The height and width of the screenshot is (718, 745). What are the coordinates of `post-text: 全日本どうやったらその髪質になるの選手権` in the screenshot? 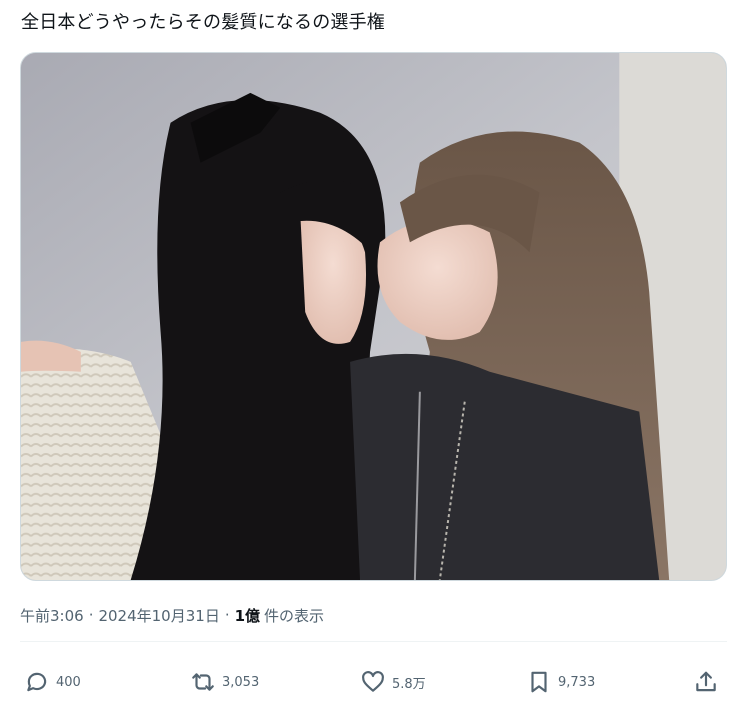 It's located at (203, 22).